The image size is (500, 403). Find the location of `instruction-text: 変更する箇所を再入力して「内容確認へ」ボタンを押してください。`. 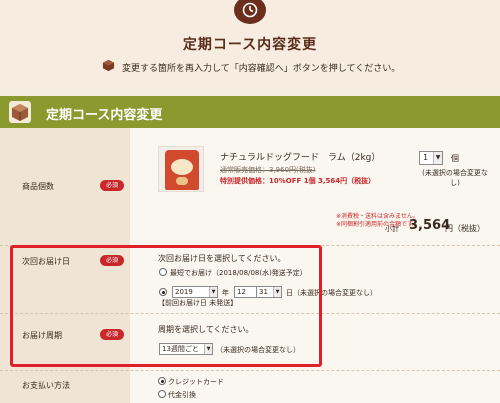

instruction-text: 変更する箇所を再入力して「内容確認へ」ボタンを押してください。 is located at coordinates (261, 69).